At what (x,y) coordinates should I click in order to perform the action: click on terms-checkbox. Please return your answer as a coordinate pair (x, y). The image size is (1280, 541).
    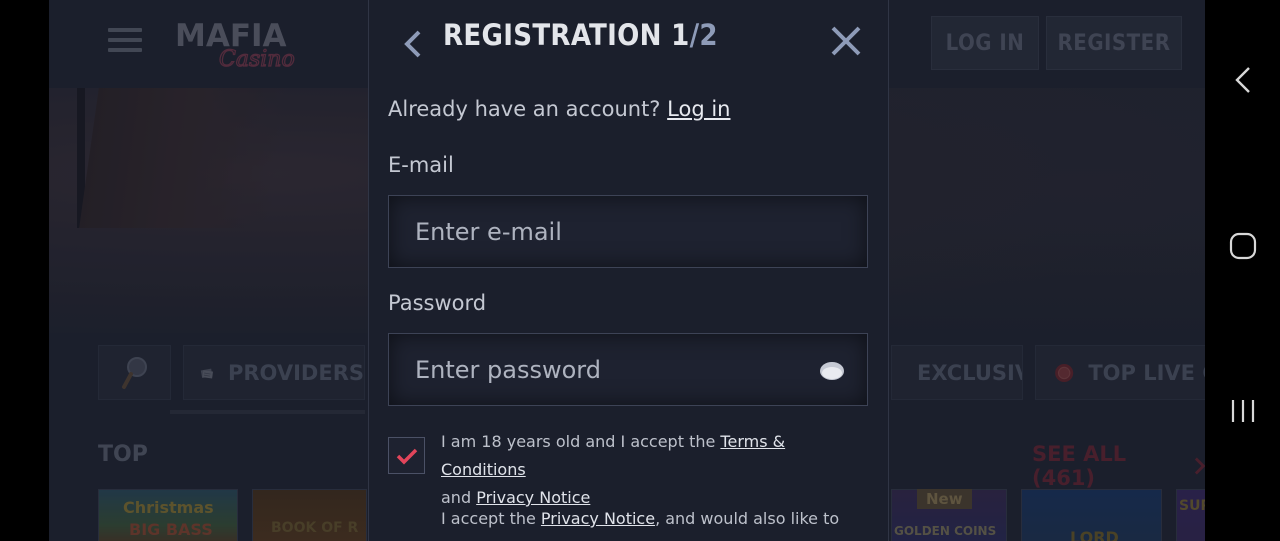
    Looking at the image, I should click on (406, 455).